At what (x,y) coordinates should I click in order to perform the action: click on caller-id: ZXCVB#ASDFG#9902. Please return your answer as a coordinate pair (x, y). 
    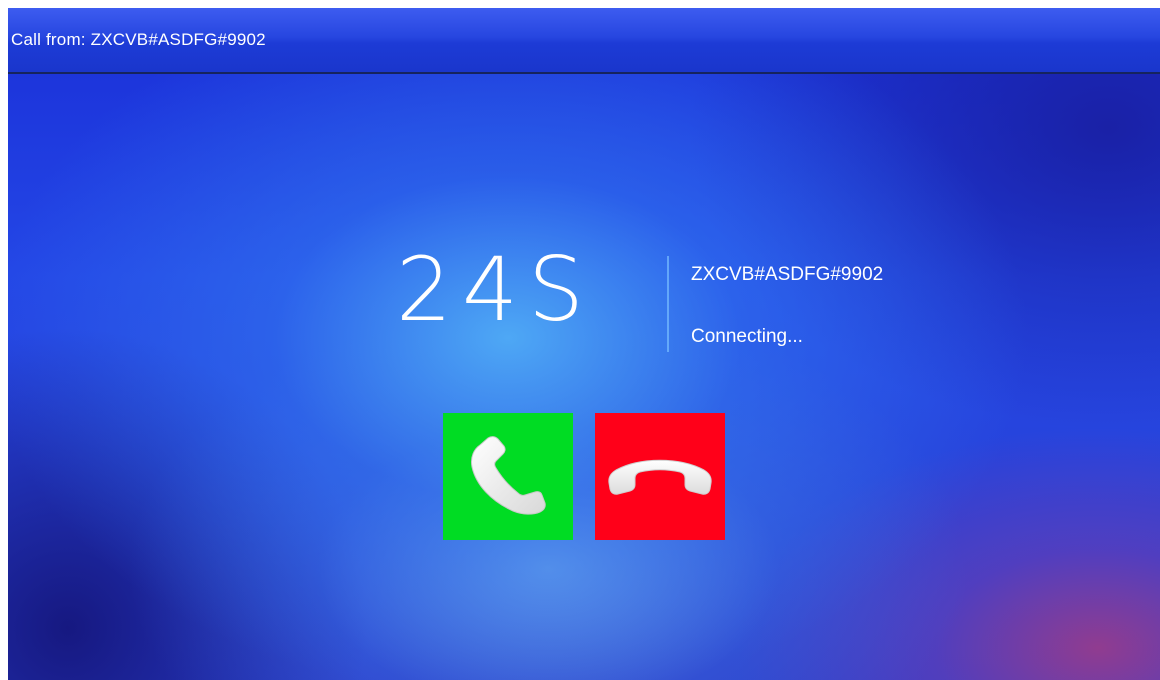
    Looking at the image, I should click on (787, 274).